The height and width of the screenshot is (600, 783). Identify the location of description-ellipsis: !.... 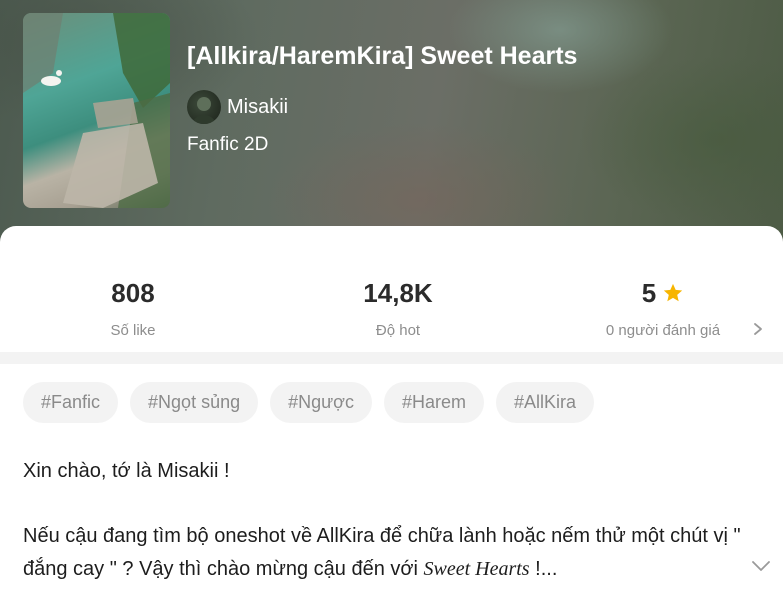
(543, 569).